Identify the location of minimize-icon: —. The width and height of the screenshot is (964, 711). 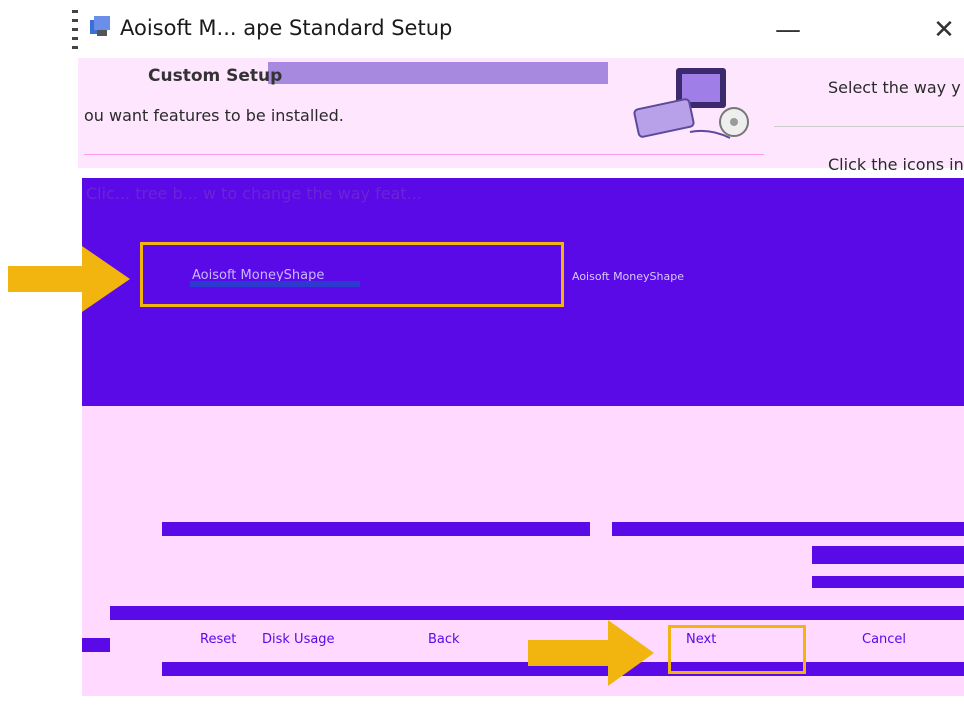
(788, 30).